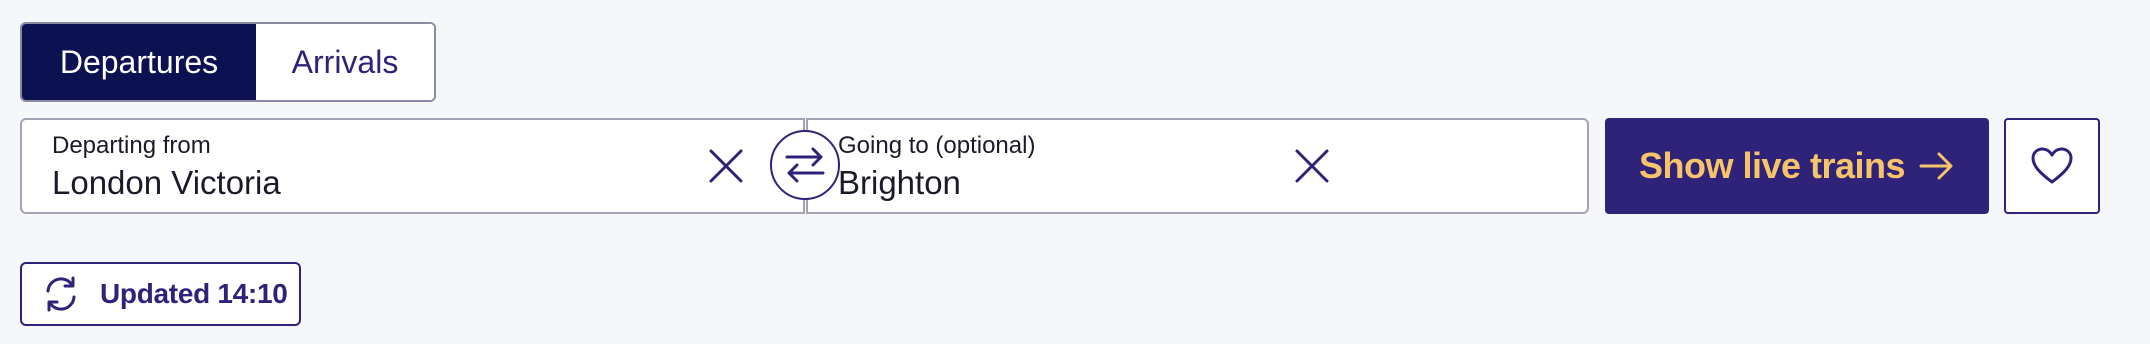  Describe the element at coordinates (412, 166) in the screenshot. I see `departing-from-field: Departing from London Victoria` at that location.